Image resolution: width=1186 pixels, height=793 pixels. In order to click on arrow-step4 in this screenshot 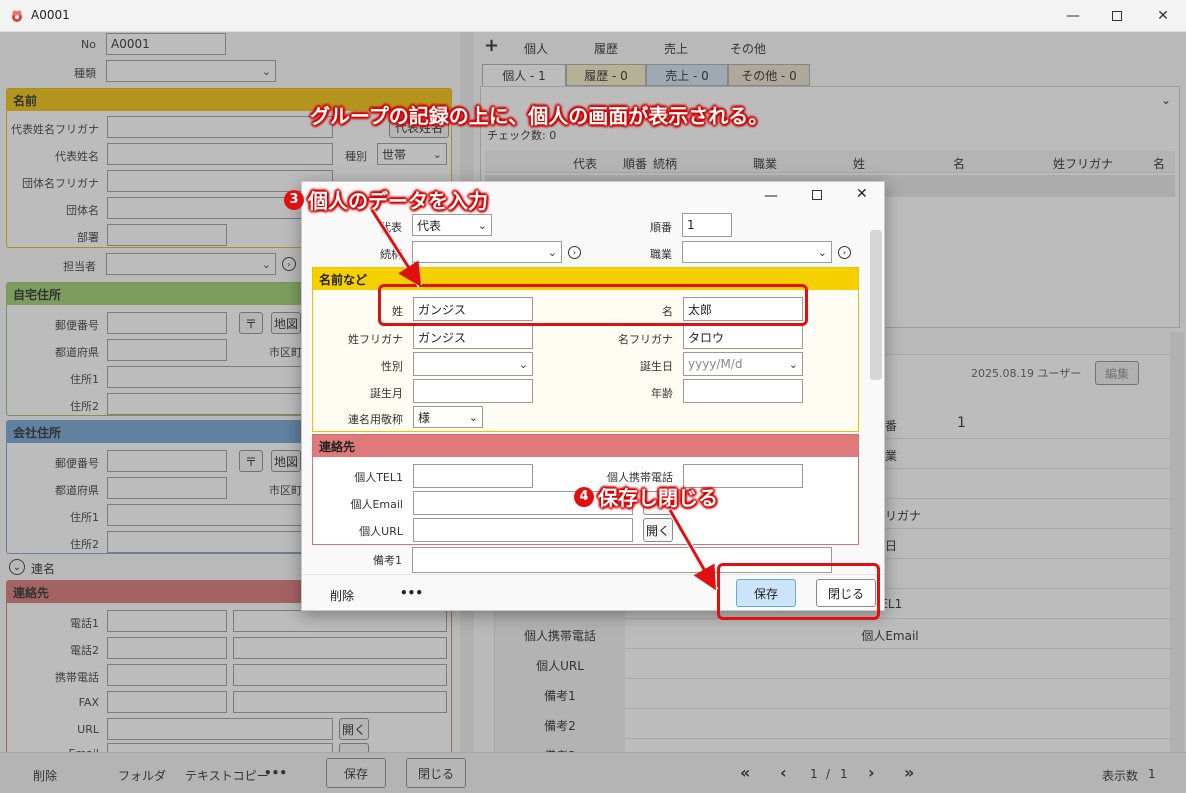, I will do `click(692, 550)`.